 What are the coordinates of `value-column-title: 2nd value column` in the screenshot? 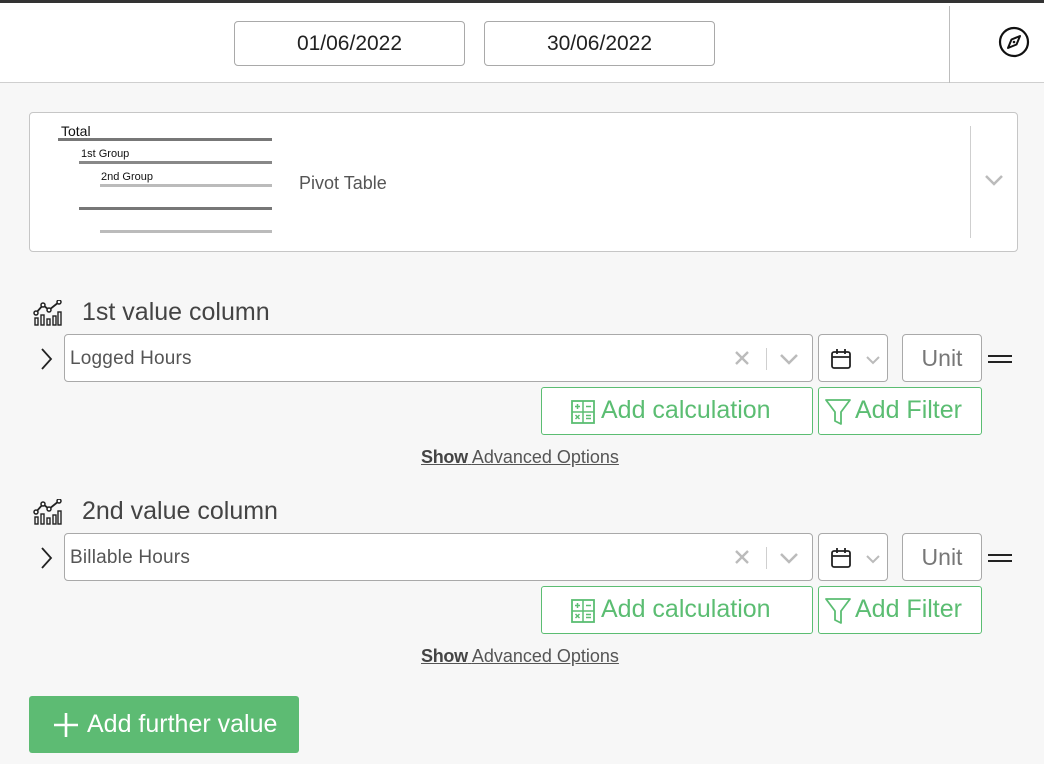 It's located at (180, 511).